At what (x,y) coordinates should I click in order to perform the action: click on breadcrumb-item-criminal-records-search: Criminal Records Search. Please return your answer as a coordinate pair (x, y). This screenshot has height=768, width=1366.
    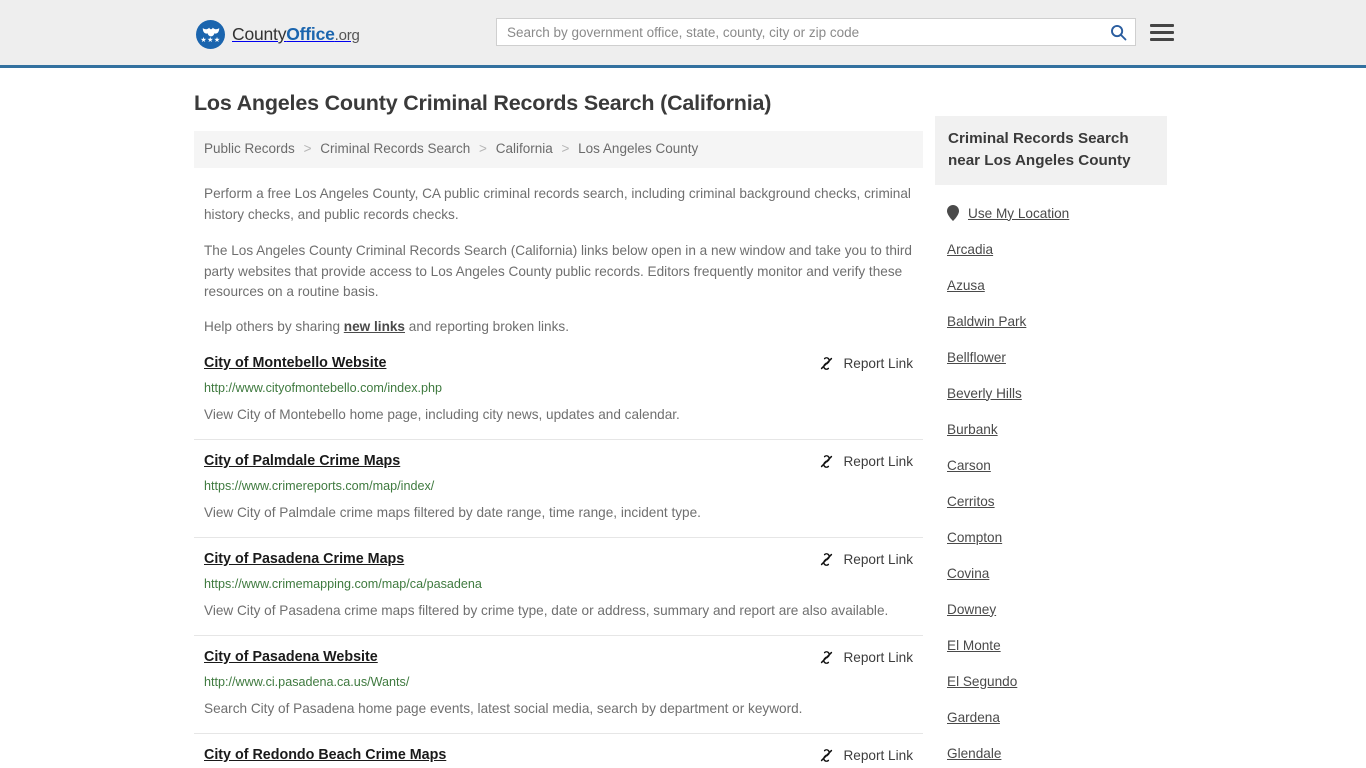
    Looking at the image, I should click on (395, 148).